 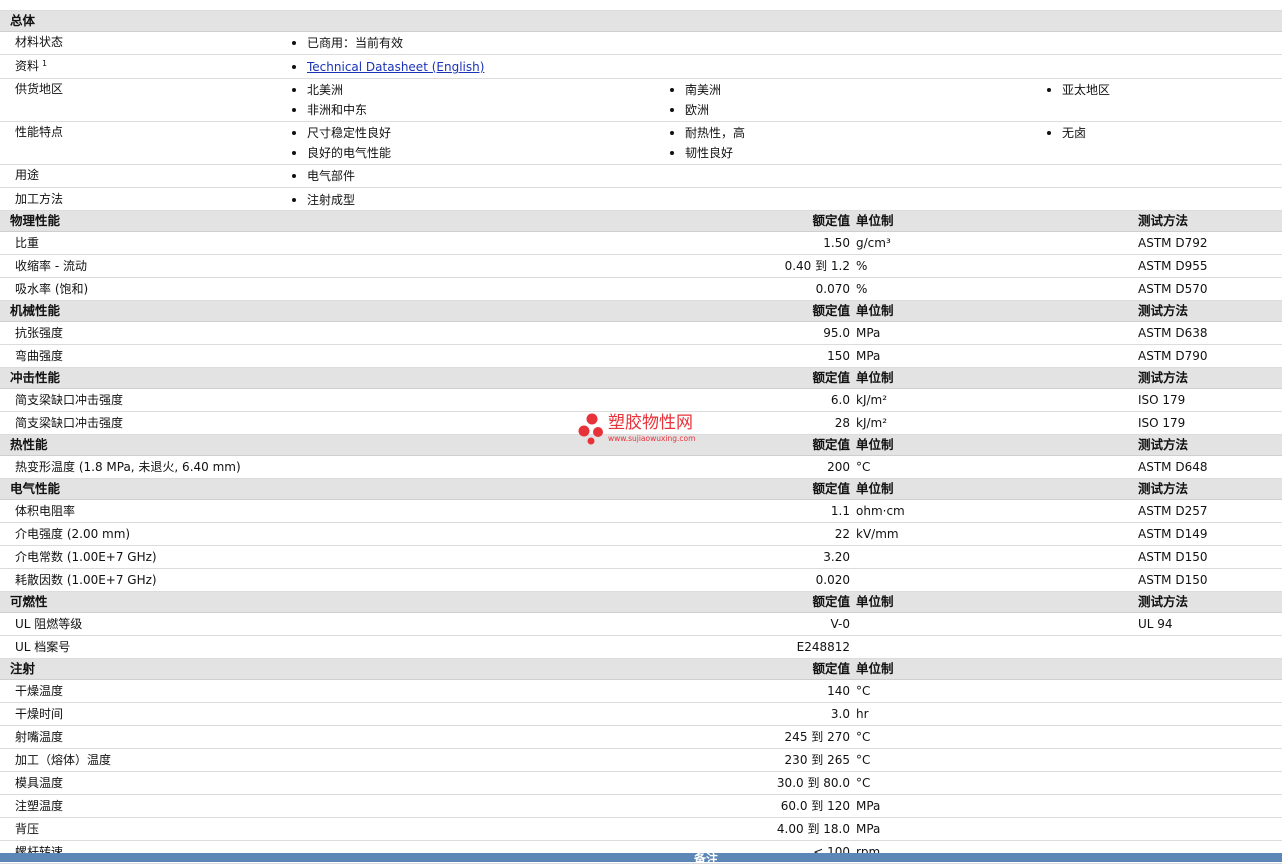 I want to click on property-value: 230 到 265, so click(x=817, y=760).